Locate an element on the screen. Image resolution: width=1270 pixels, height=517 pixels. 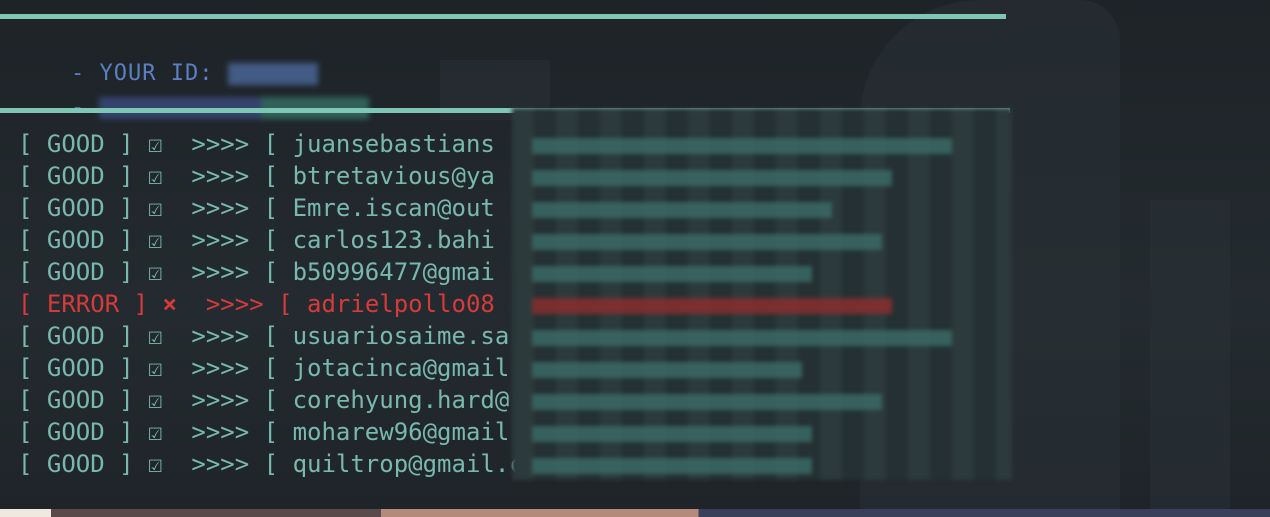
top-divider is located at coordinates (503, 16).